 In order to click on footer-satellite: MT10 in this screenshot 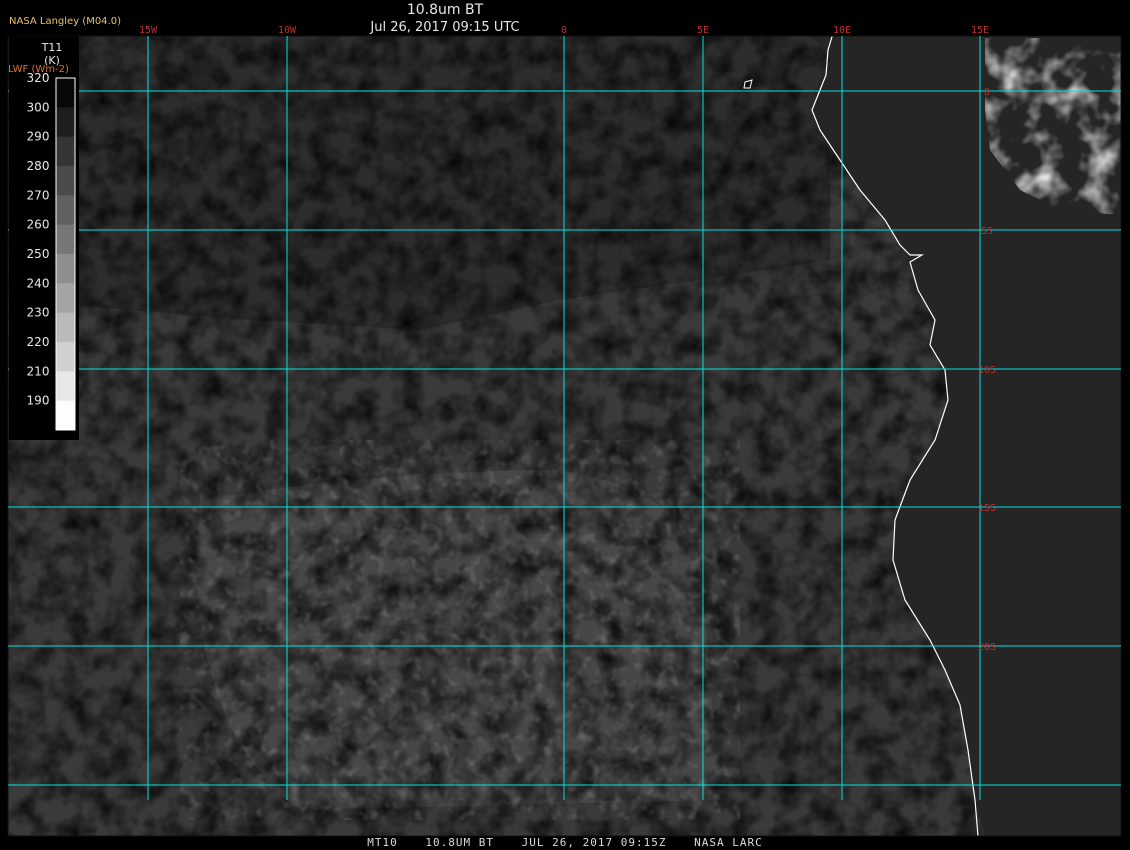, I will do `click(382, 842)`.